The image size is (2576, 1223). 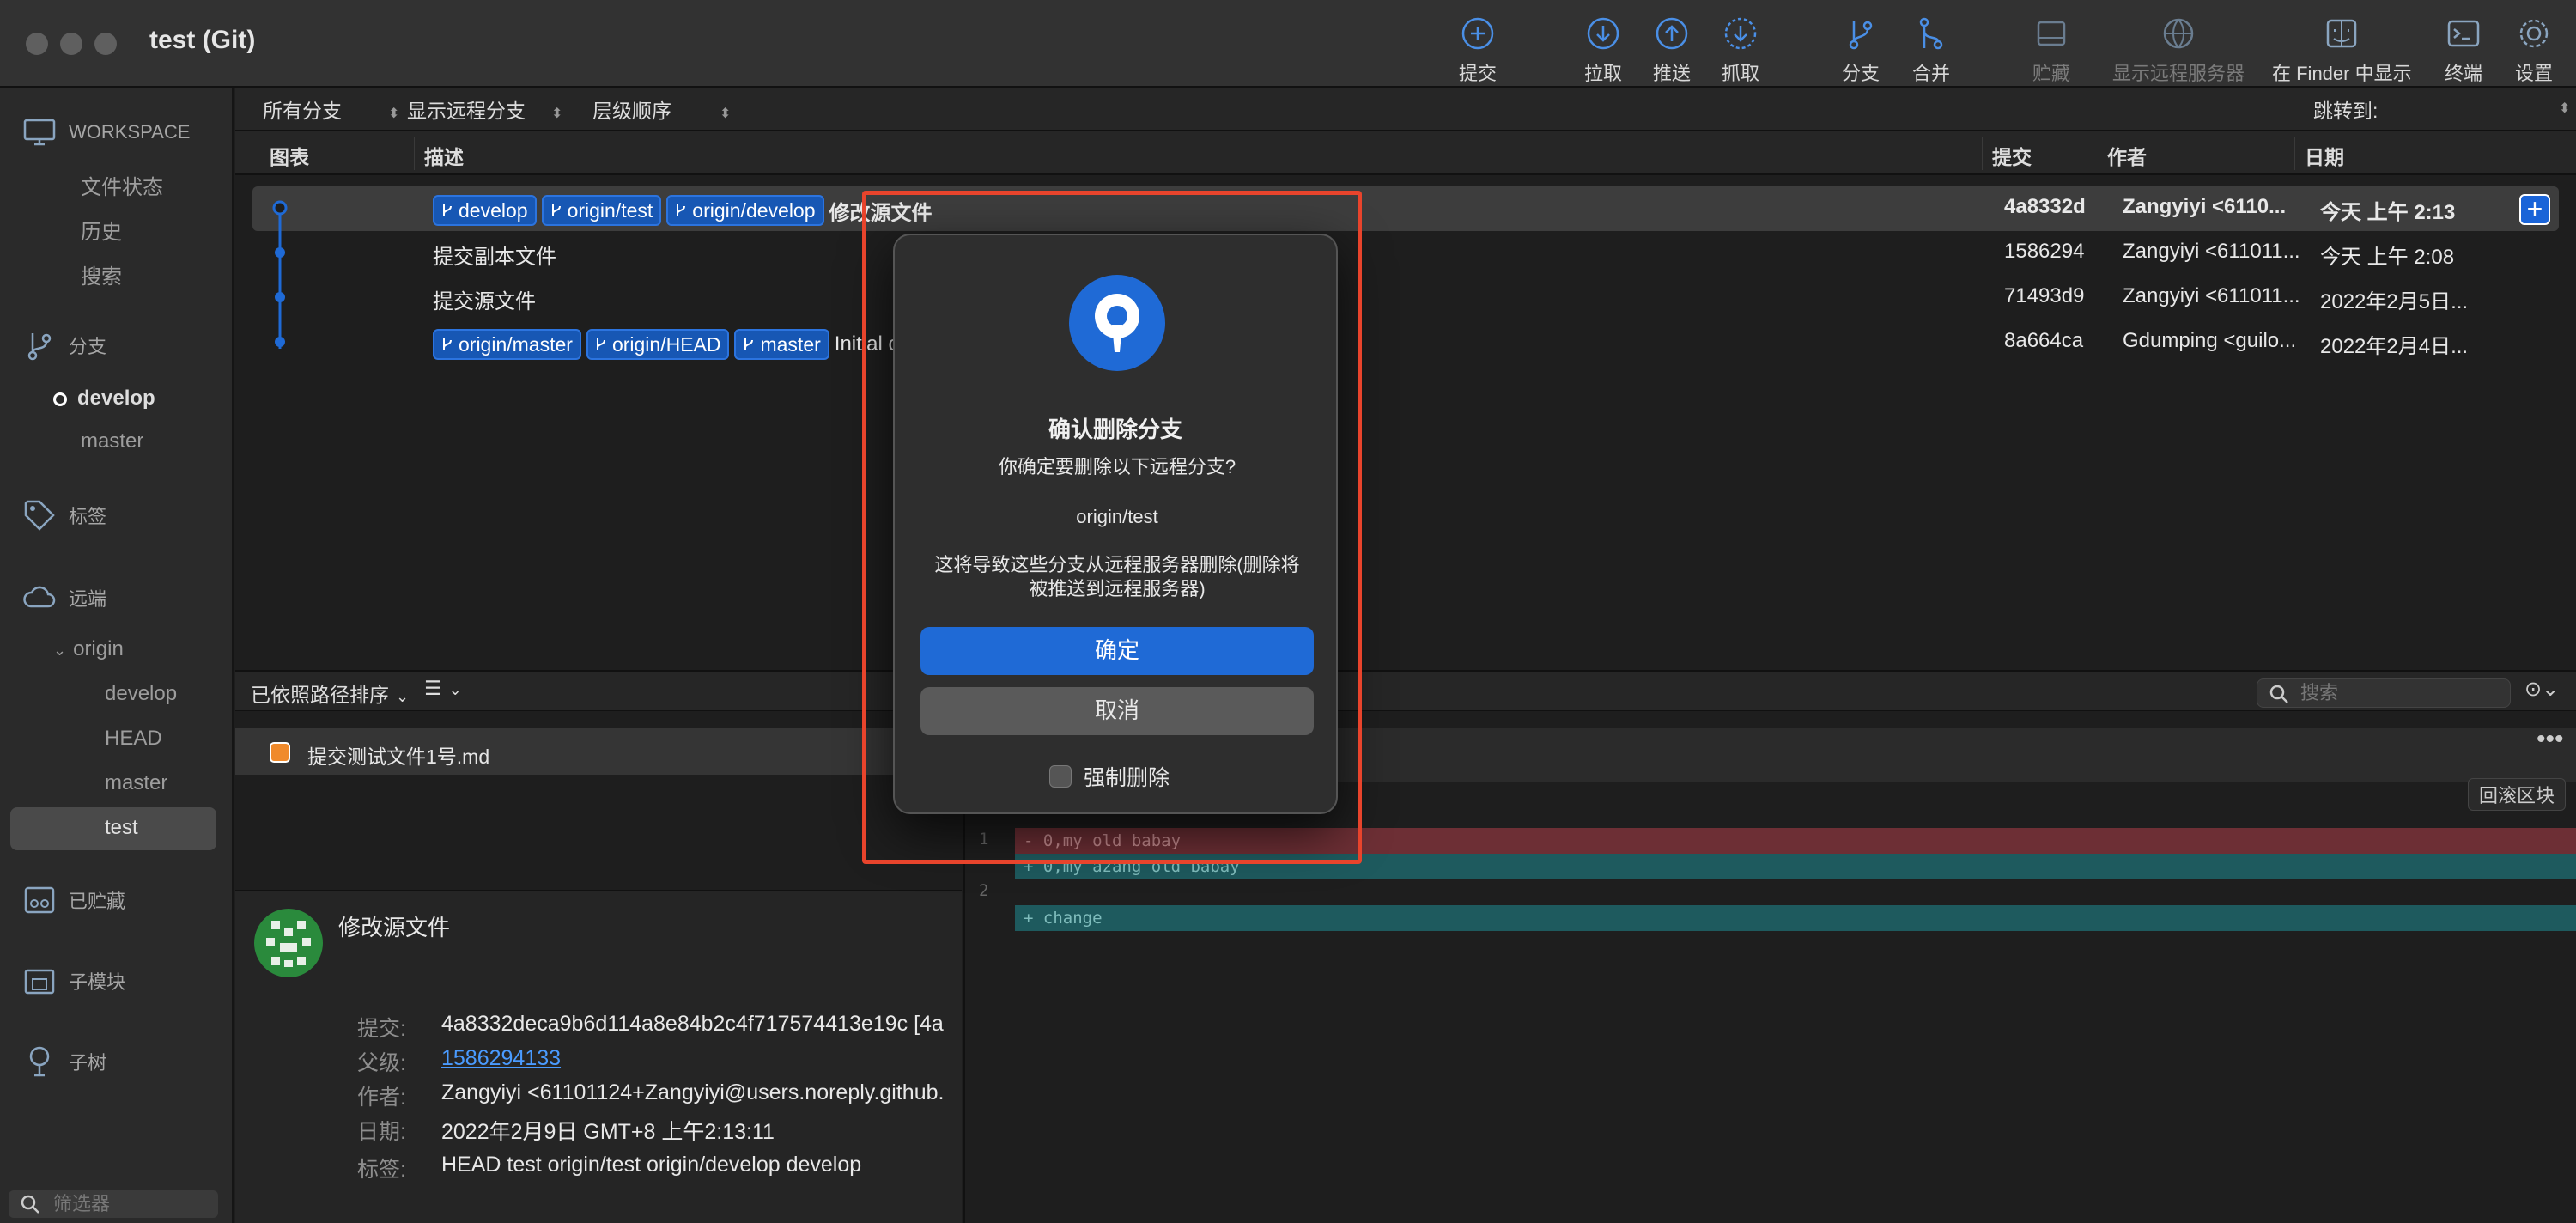 I want to click on workspace-label: WORKSPACE, so click(x=130, y=132).